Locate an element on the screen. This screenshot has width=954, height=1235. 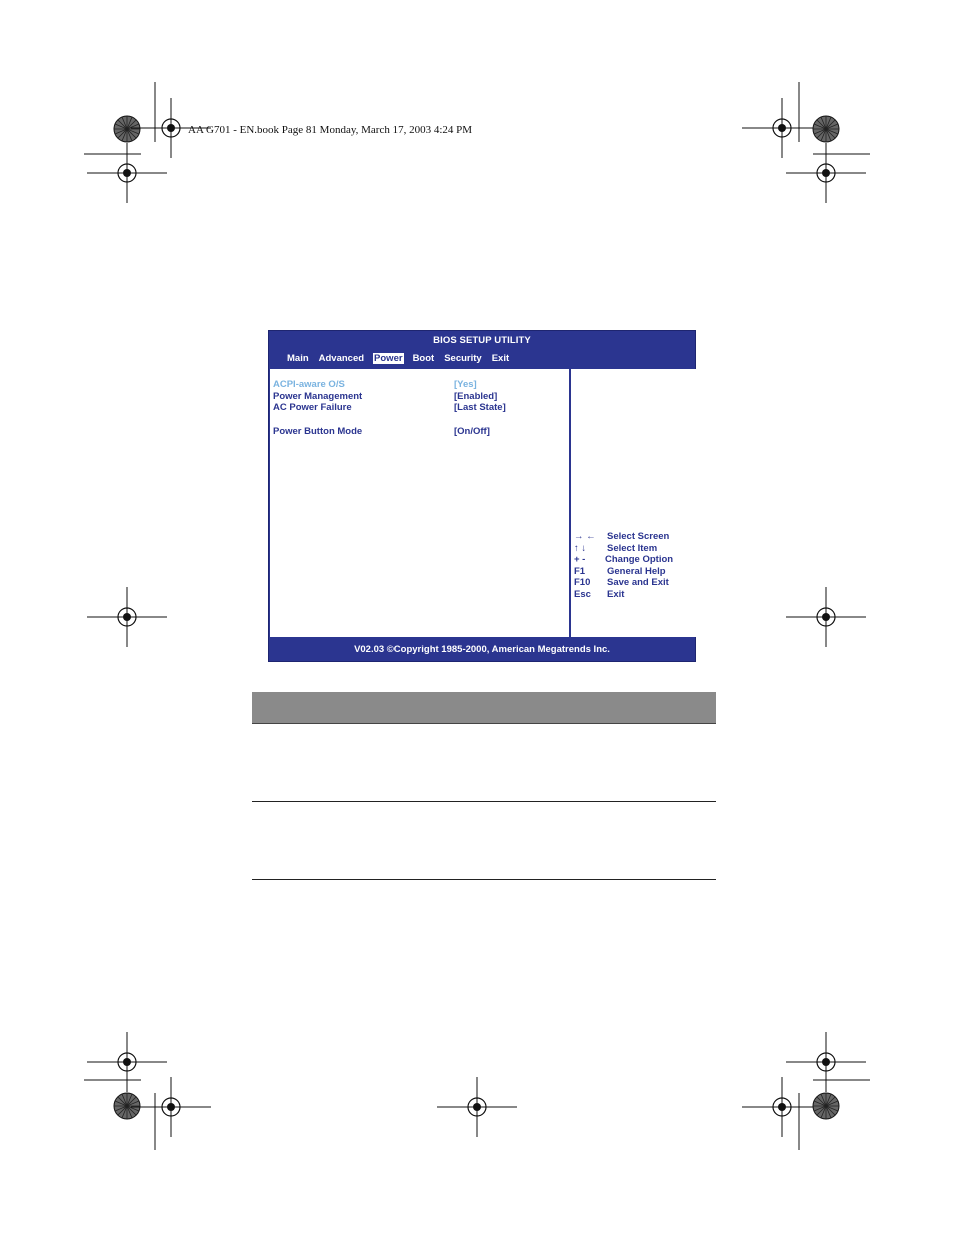
help-desc-save-and-exit: Save and Exit is located at coordinates (638, 582).